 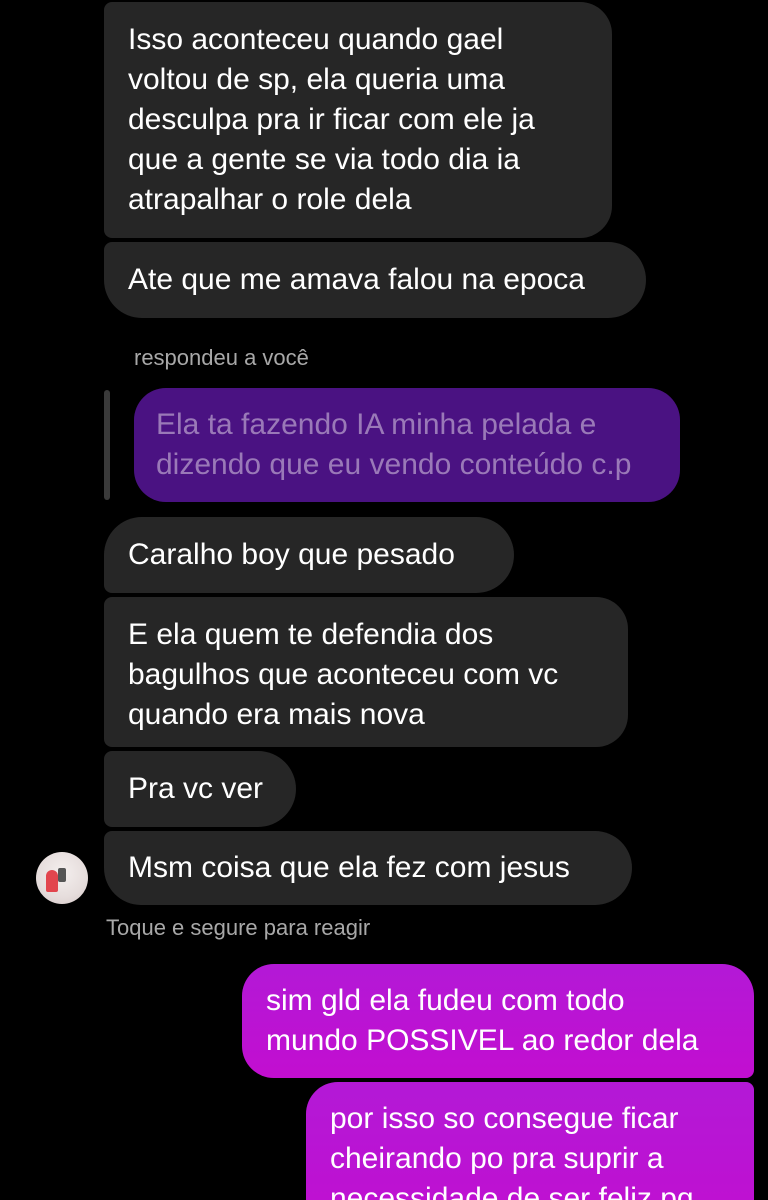 What do you see at coordinates (107, 445) in the screenshot?
I see `reply-indicator-bar` at bounding box center [107, 445].